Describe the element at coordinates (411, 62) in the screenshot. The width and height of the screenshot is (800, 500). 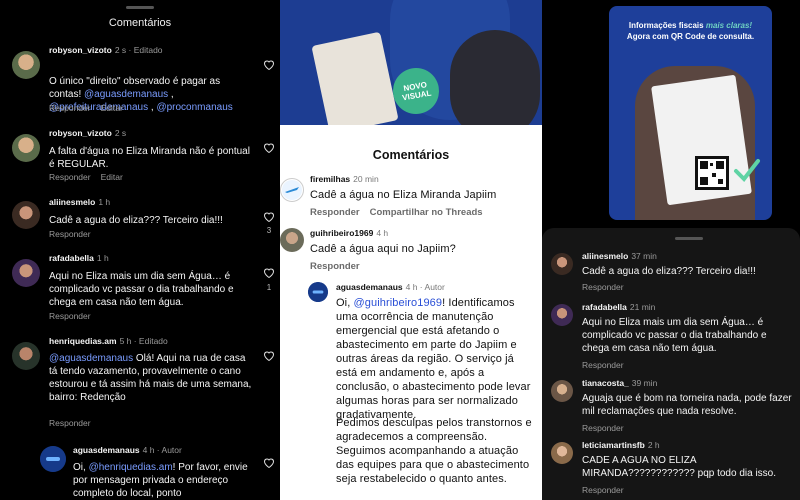
I see `post-image: NOVO VISUAL` at that location.